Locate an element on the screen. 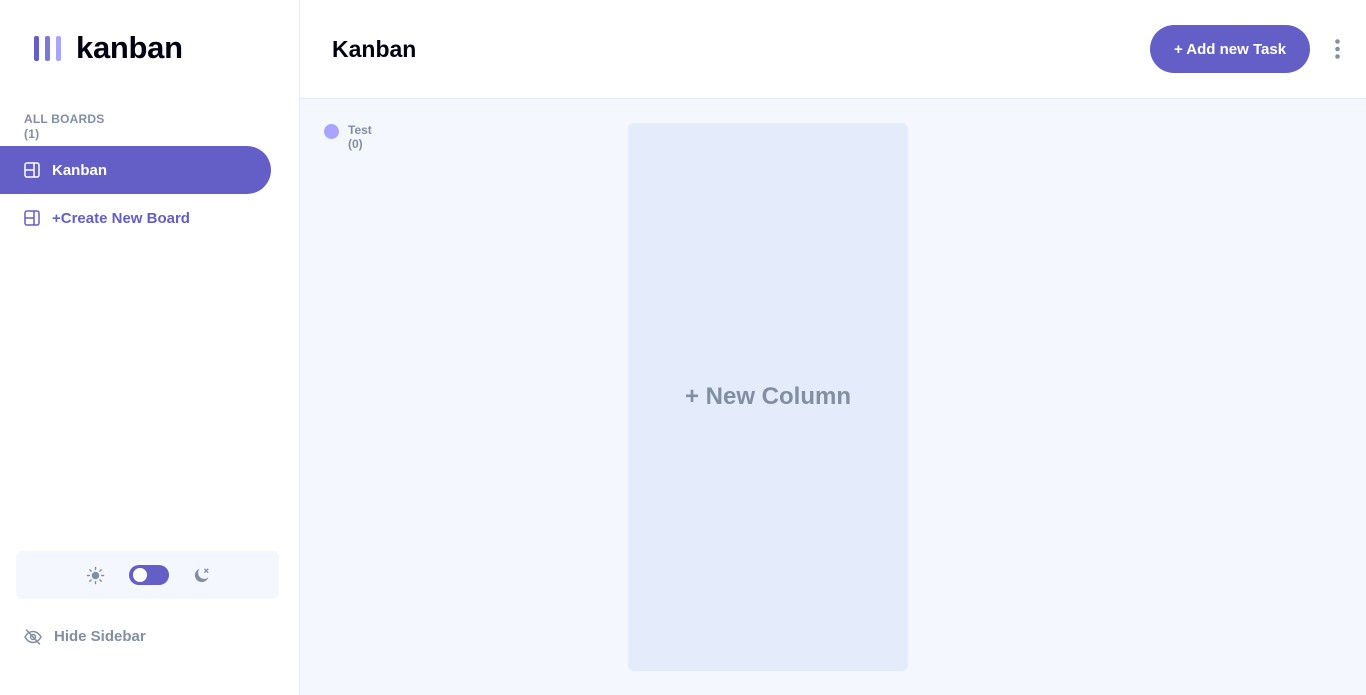 Image resolution: width=1366 pixels, height=695 pixels. header-actions: + Add new Task is located at coordinates (1248, 49).